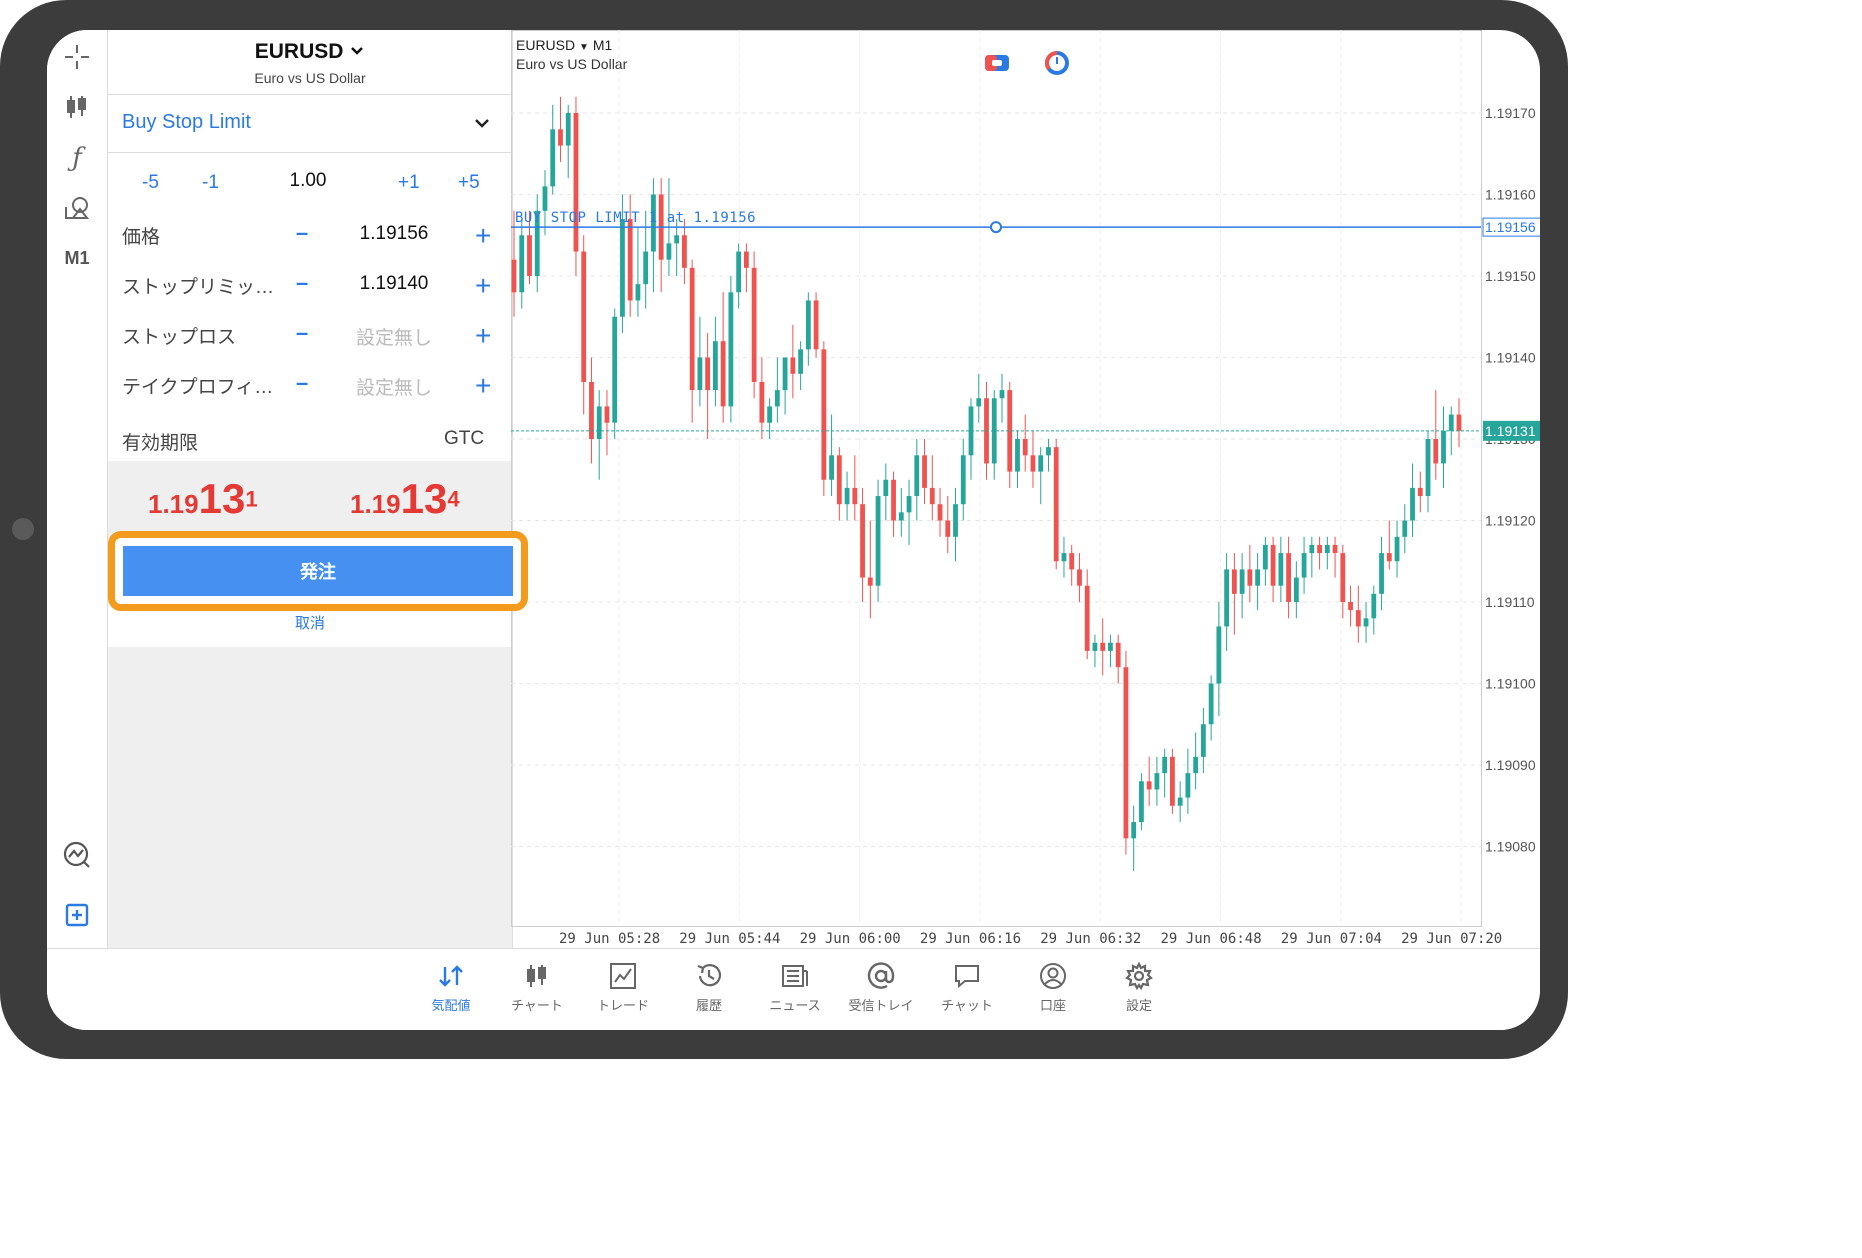 The image size is (1862, 1258). I want to click on indicator-f-icon: ƒ, so click(77, 158).